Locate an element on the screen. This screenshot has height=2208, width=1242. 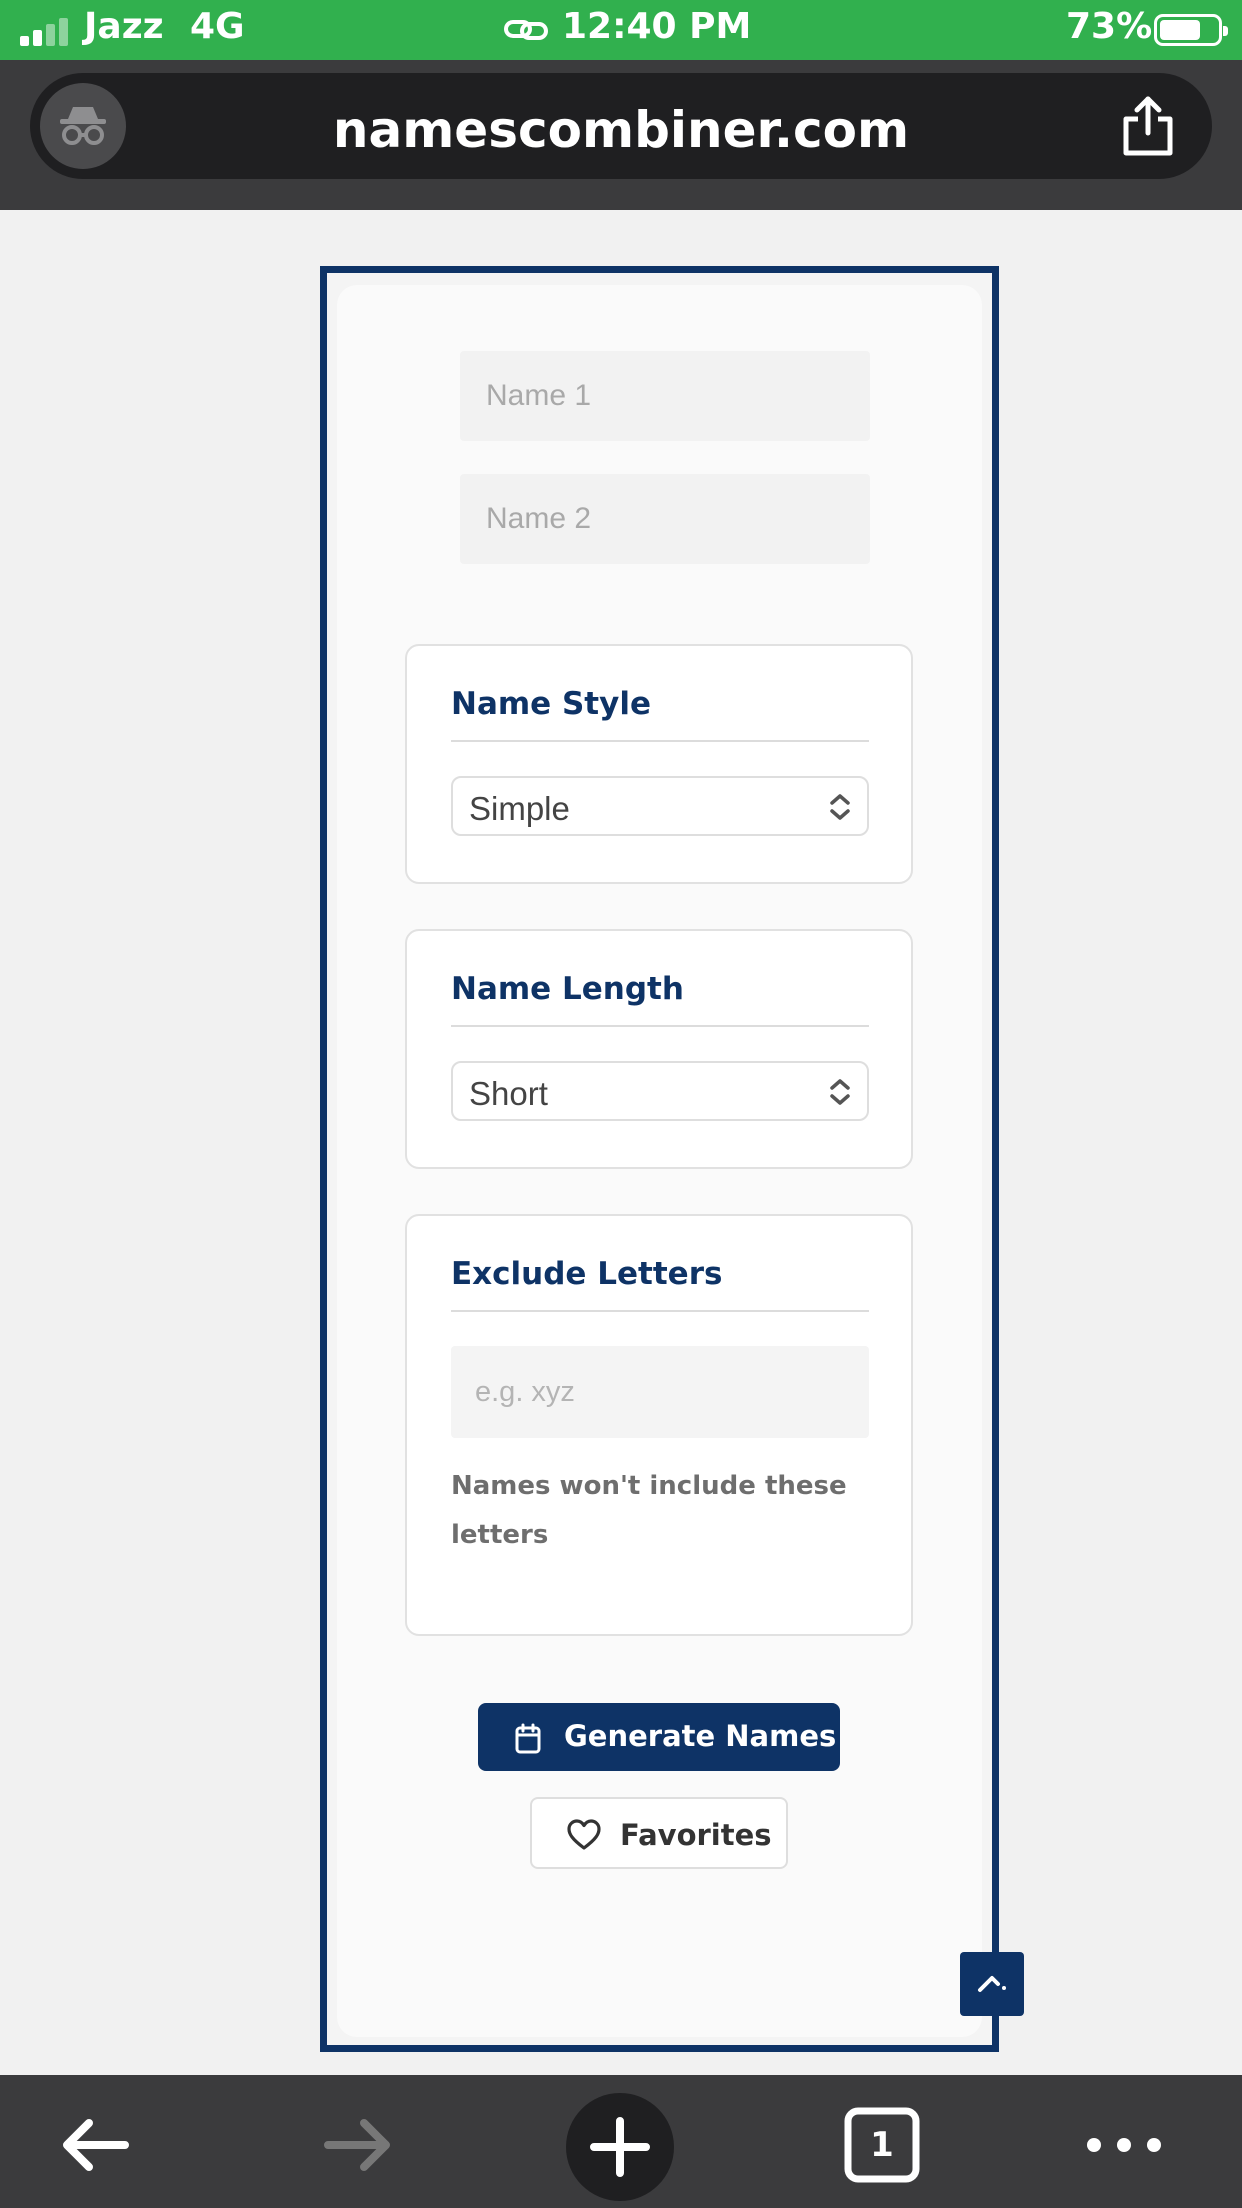
url-text: namescombiner.com is located at coordinates (621, 130).